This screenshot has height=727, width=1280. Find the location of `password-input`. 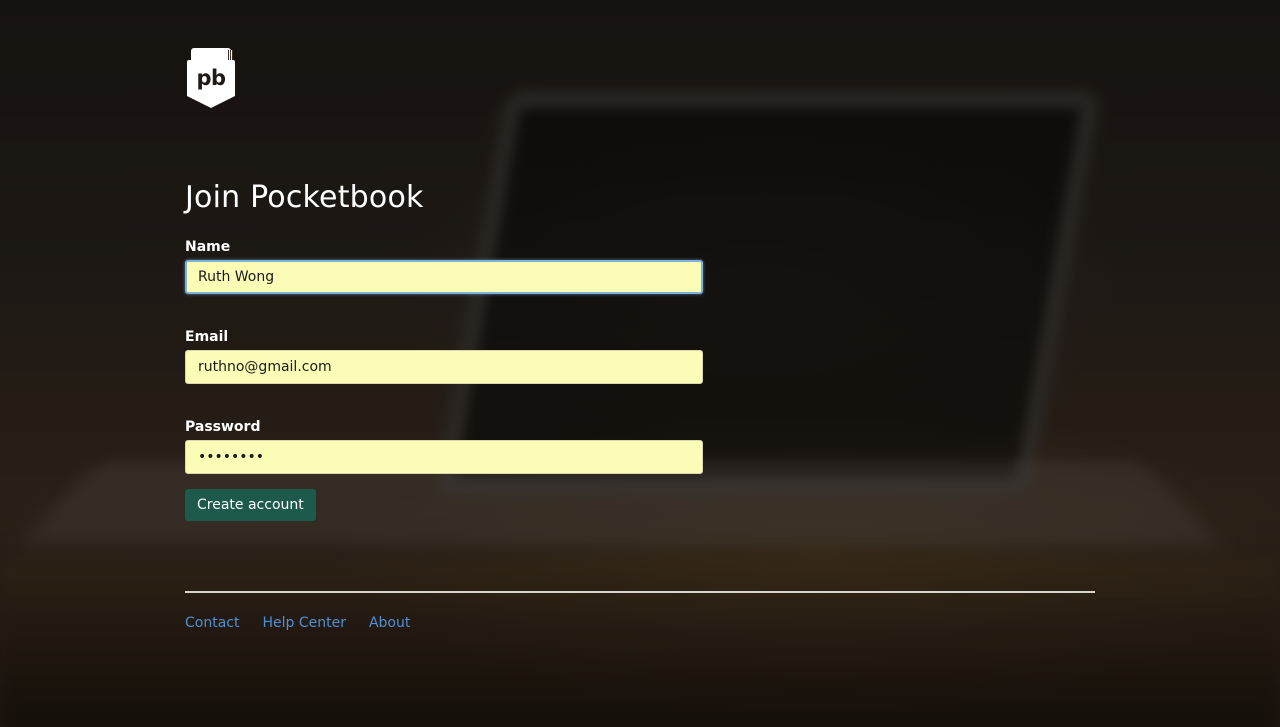

password-input is located at coordinates (444, 457).